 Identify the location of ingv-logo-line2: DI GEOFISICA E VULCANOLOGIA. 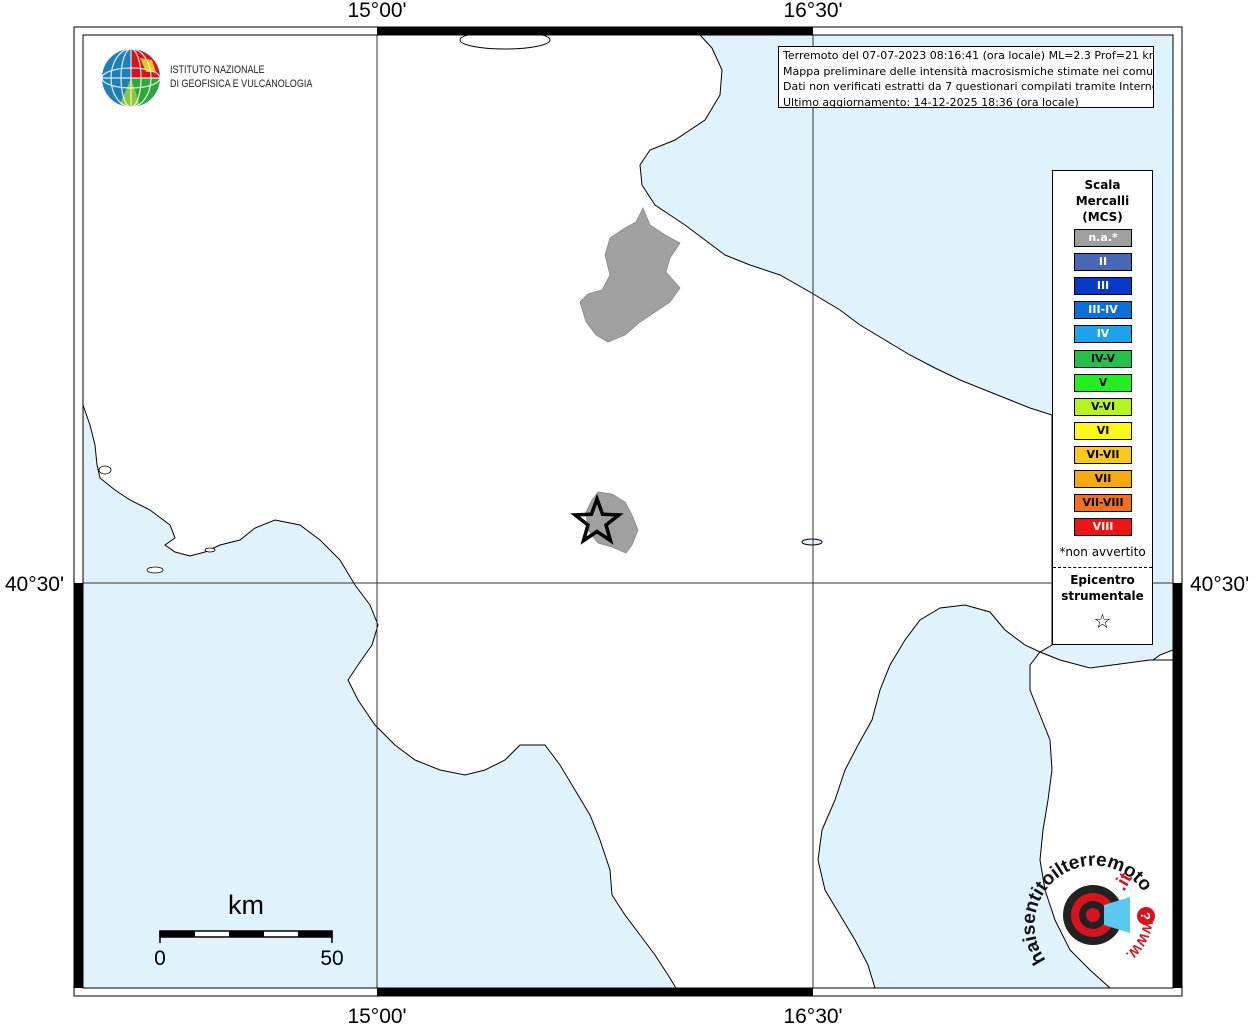
(241, 84).